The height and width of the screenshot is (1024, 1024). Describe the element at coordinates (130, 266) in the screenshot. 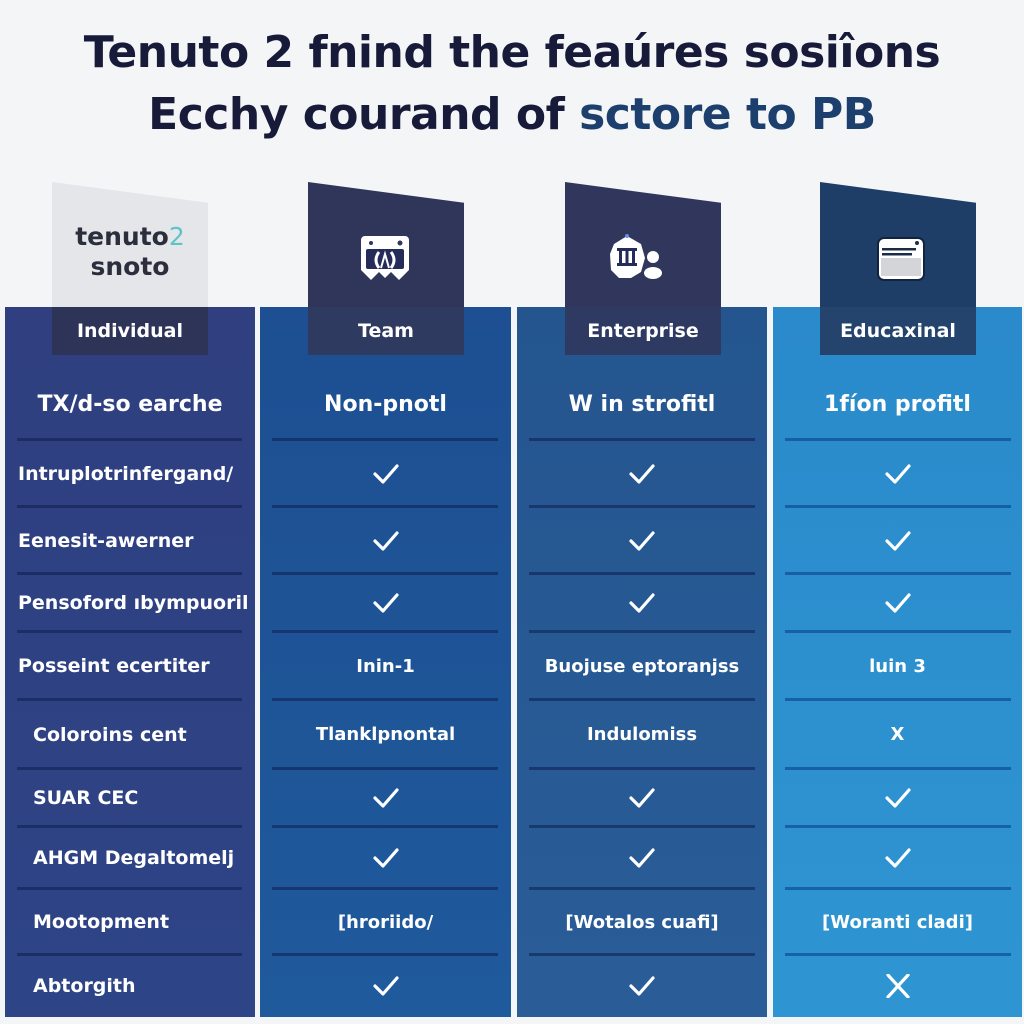

I see `brand-logo-subword: snoto` at that location.